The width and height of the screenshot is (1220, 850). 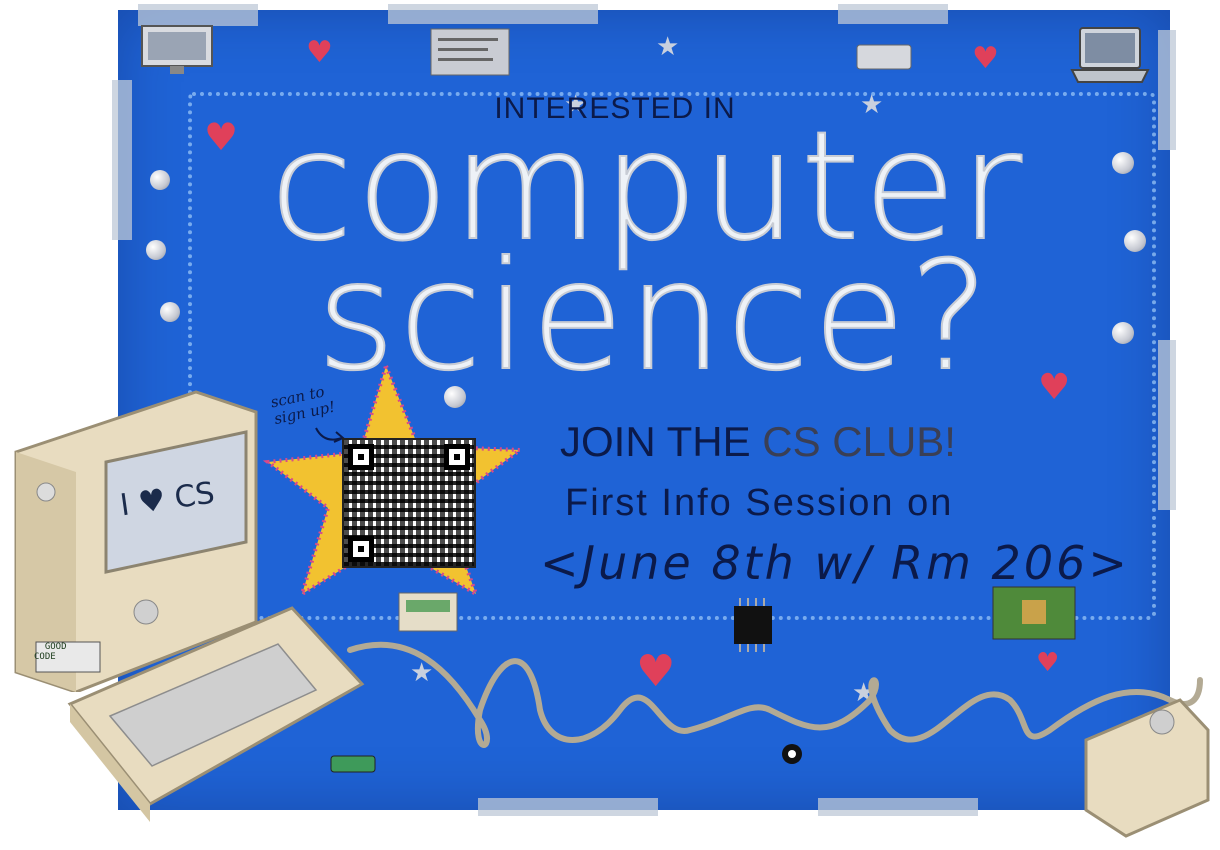 What do you see at coordinates (216, 714) in the screenshot?
I see `keyboard` at bounding box center [216, 714].